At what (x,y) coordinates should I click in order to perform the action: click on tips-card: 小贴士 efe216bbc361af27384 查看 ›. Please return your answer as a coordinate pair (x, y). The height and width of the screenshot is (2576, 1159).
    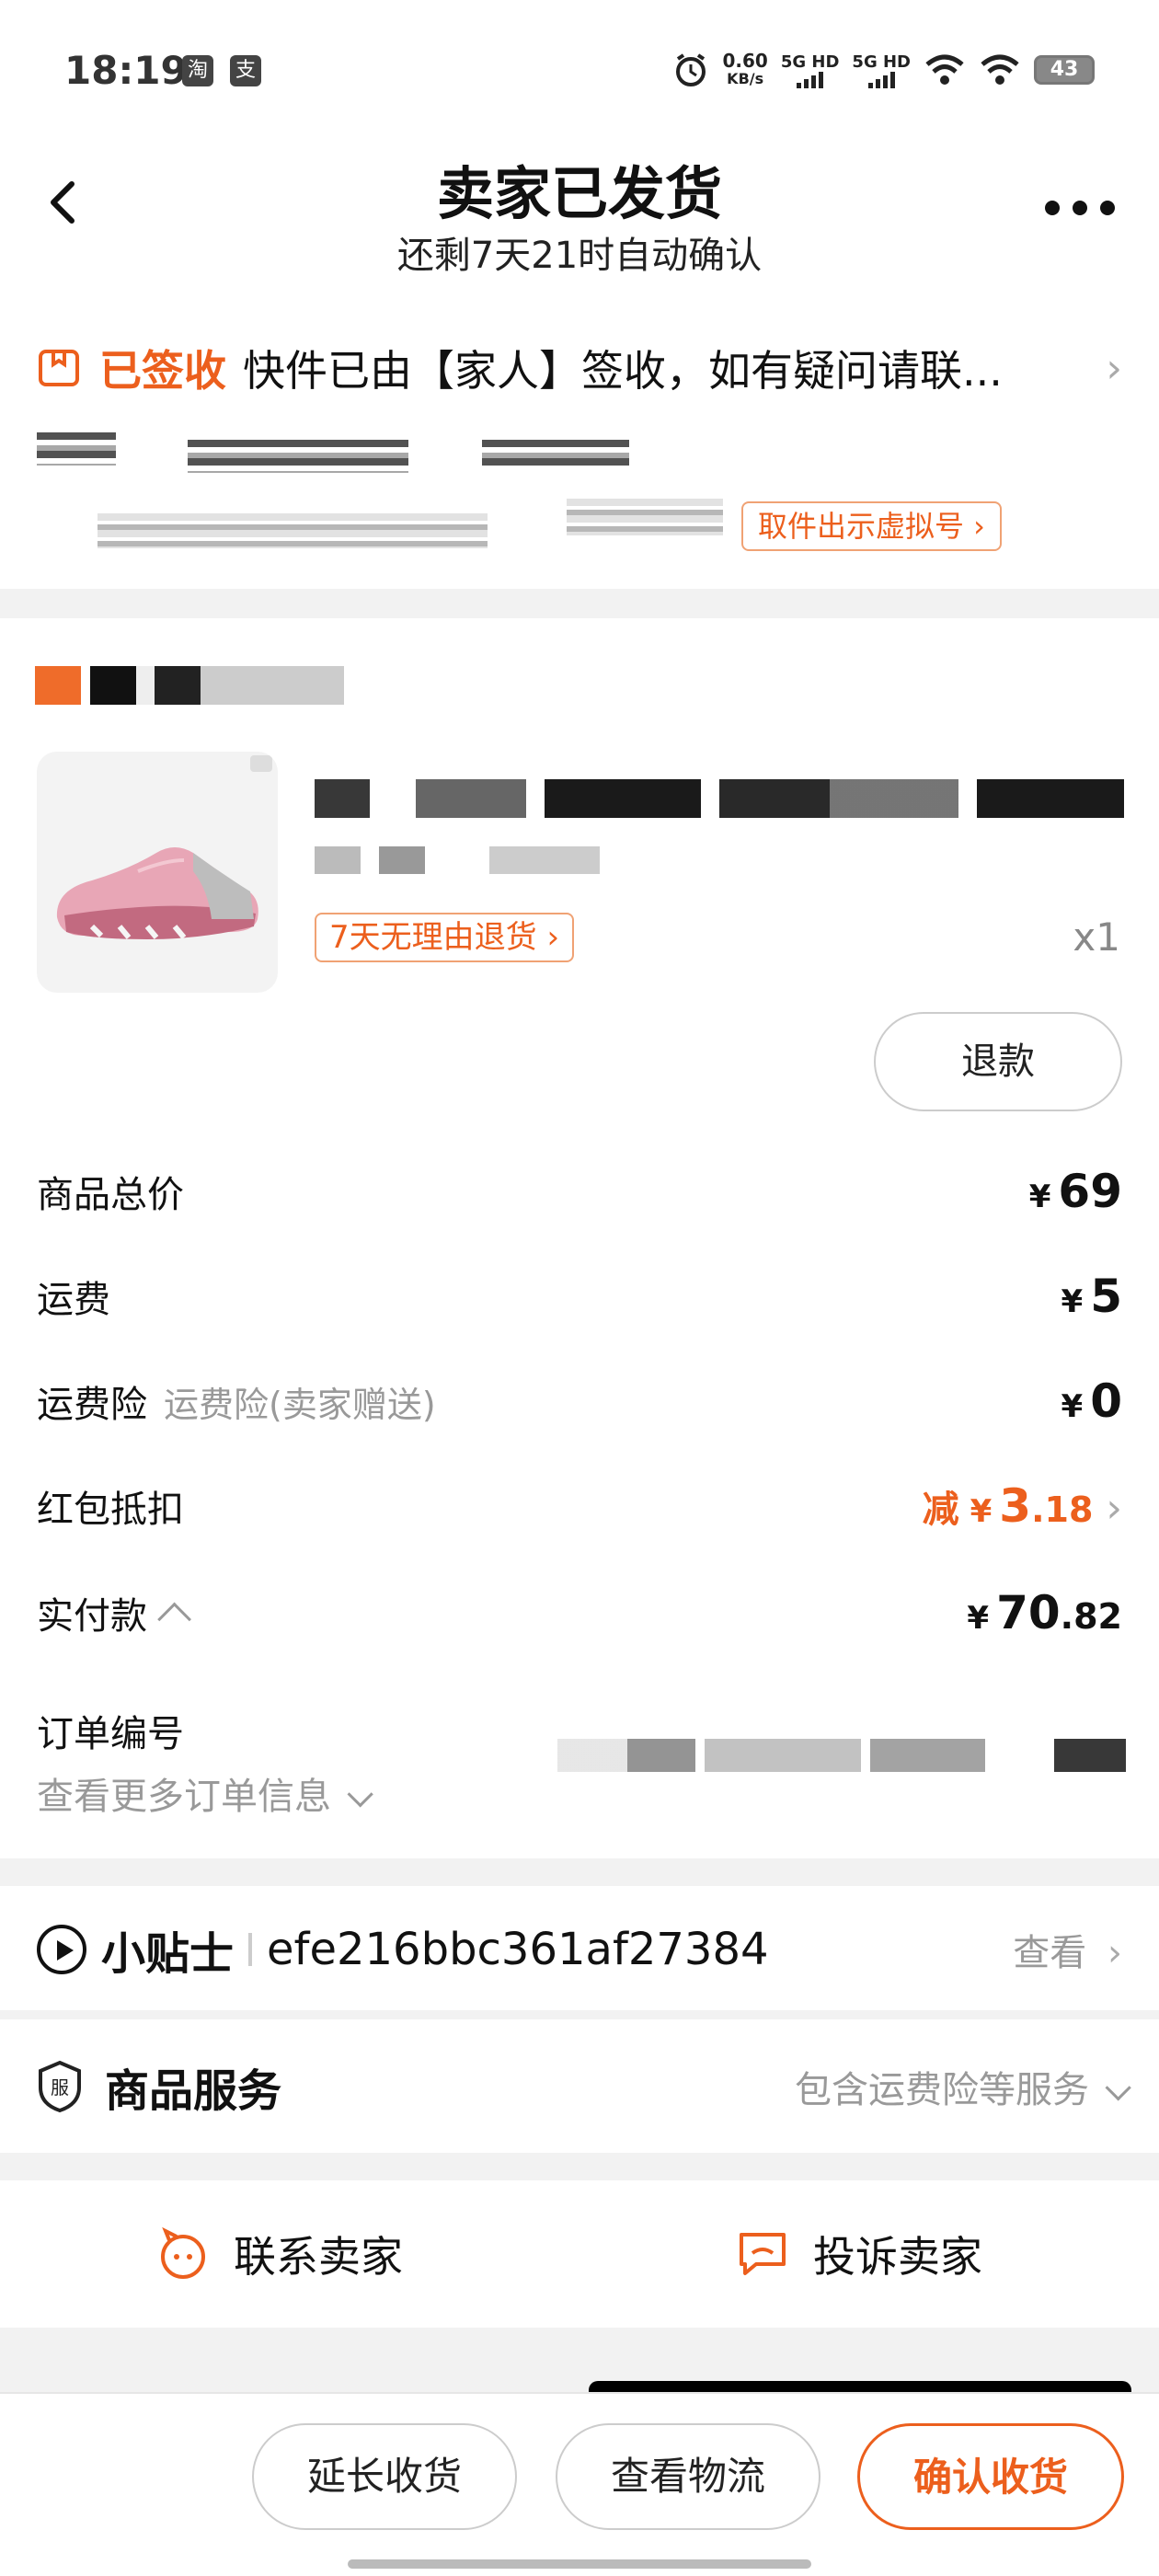
    Looking at the image, I should click on (579, 1948).